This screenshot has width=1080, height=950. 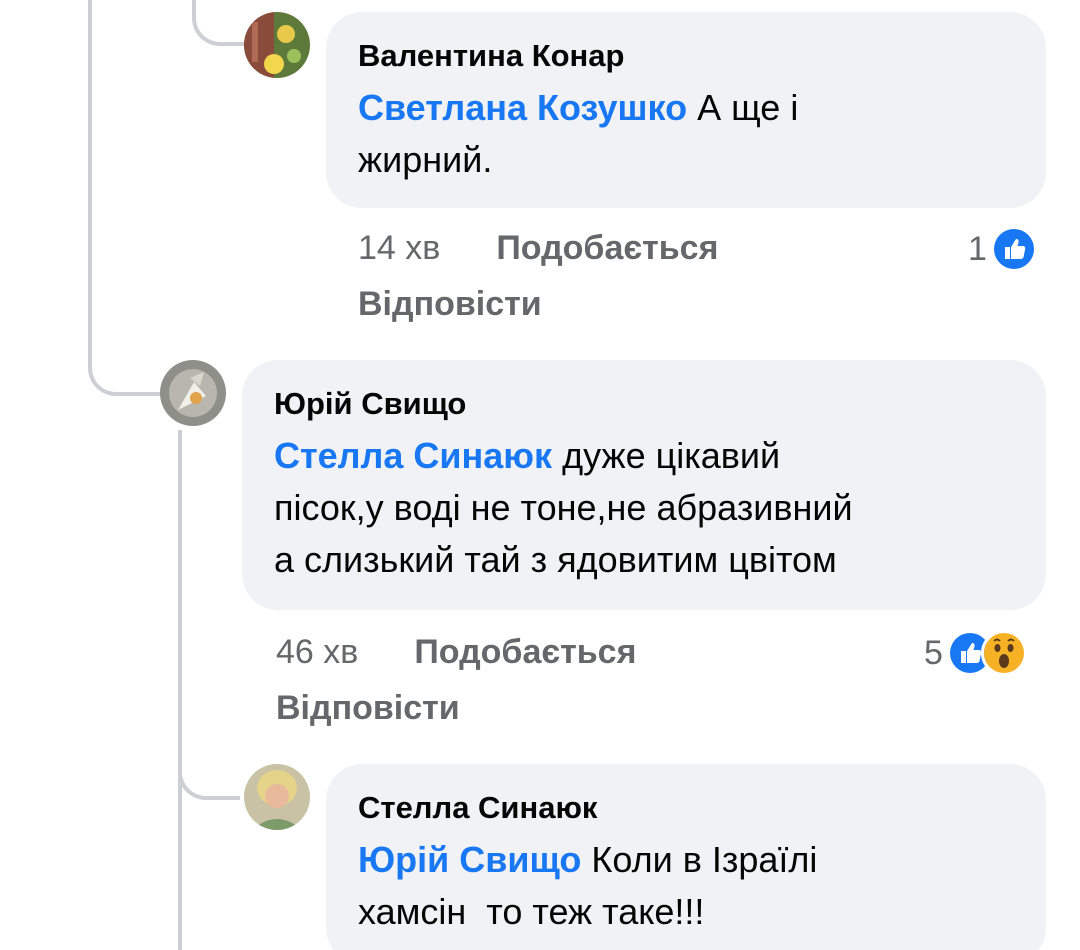 What do you see at coordinates (531, 911) in the screenshot?
I see `comment-text-line: хамсін то теж таке!!!` at bounding box center [531, 911].